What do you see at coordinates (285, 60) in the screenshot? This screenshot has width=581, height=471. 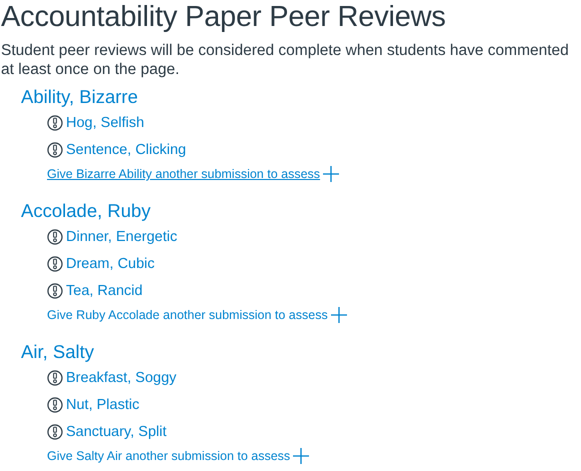 I see `description: Student peer reviews will be considered complete when students have commented at least once on the page.` at bounding box center [285, 60].